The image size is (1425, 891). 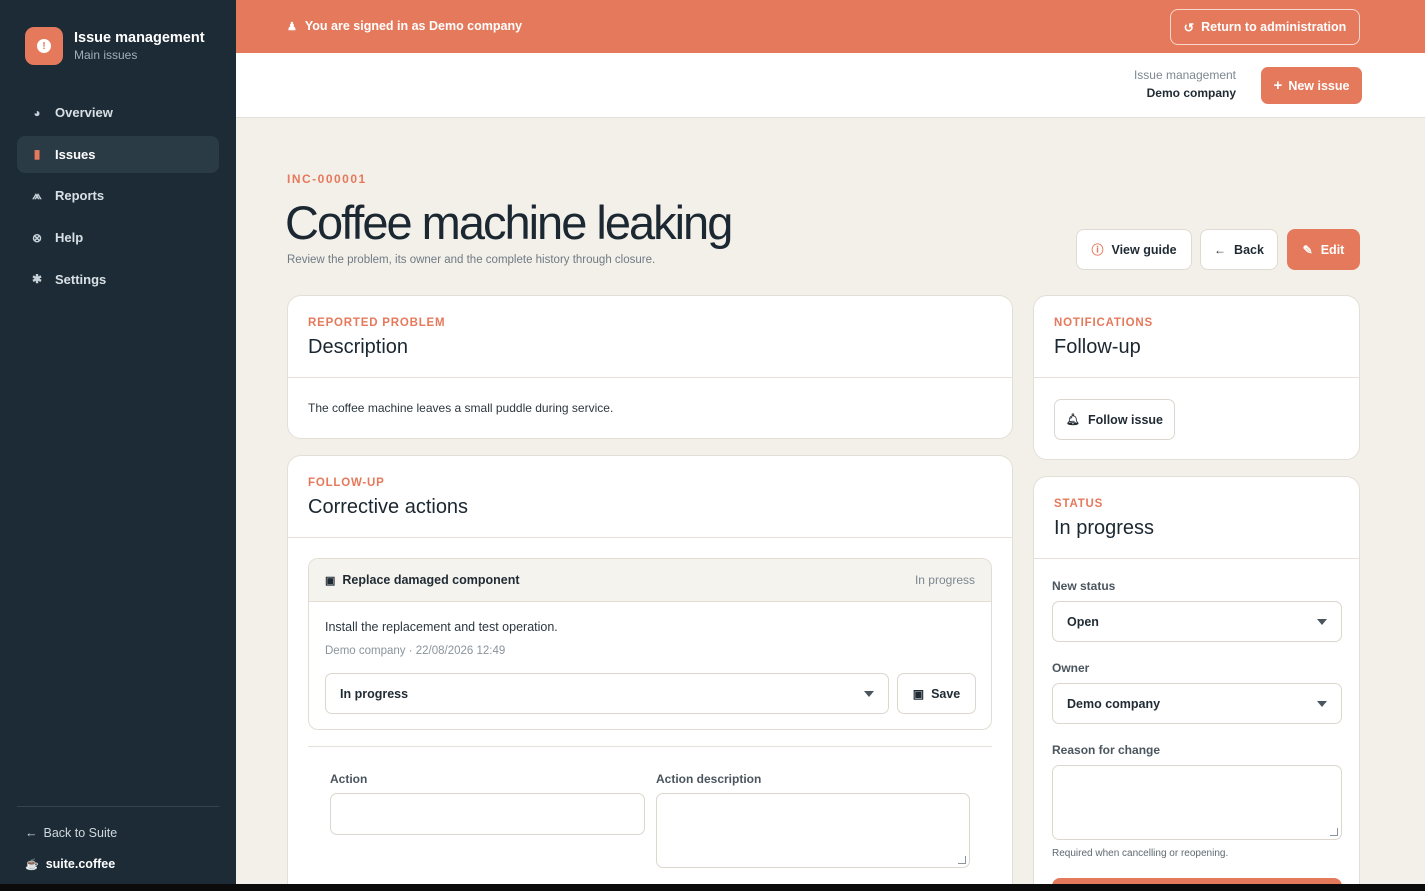 I want to click on follow-label: Follow issue, so click(x=1125, y=419).